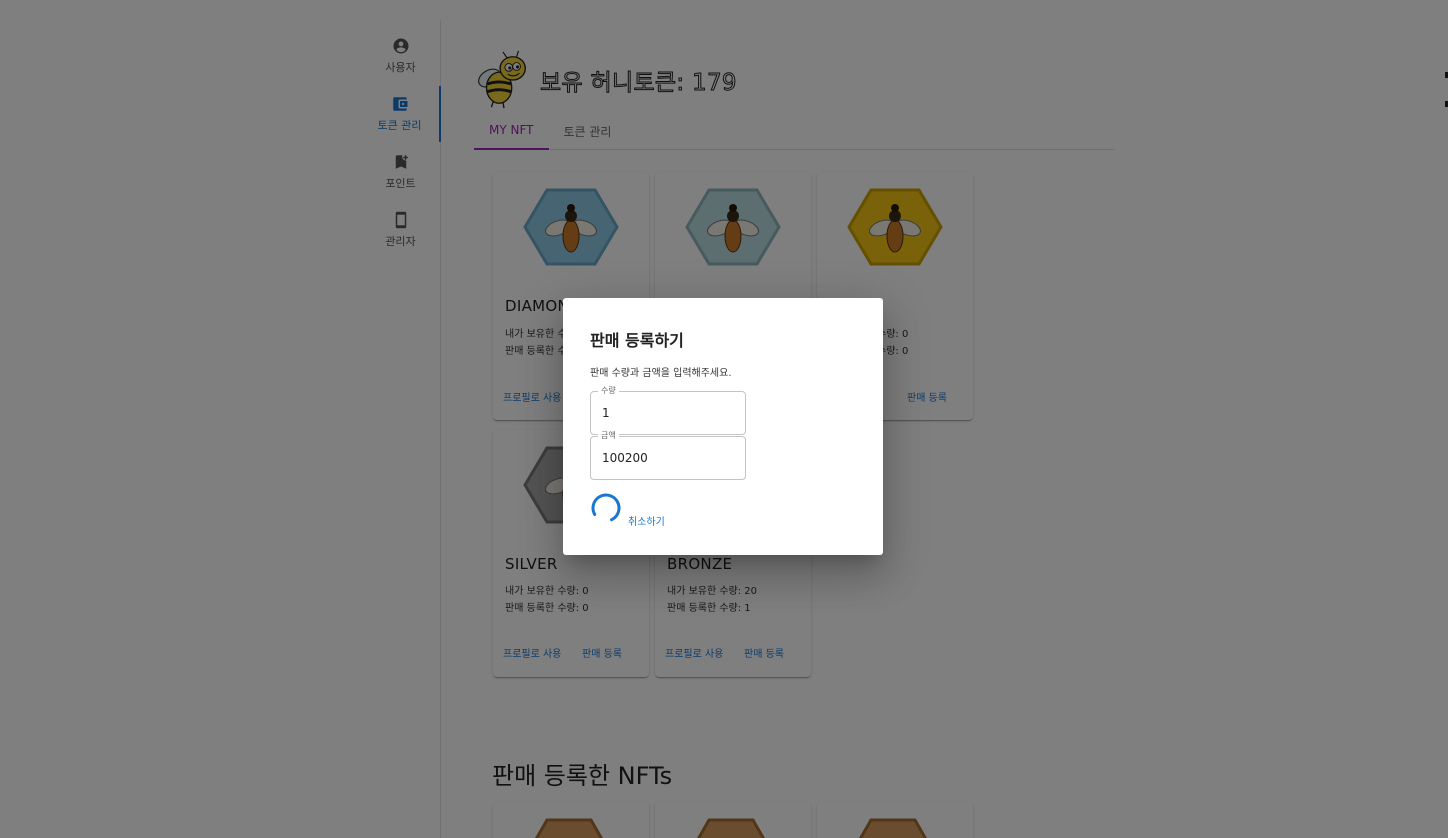 Image resolution: width=1448 pixels, height=838 pixels. Describe the element at coordinates (606, 508) in the screenshot. I see `loading-spinner-icon` at that location.